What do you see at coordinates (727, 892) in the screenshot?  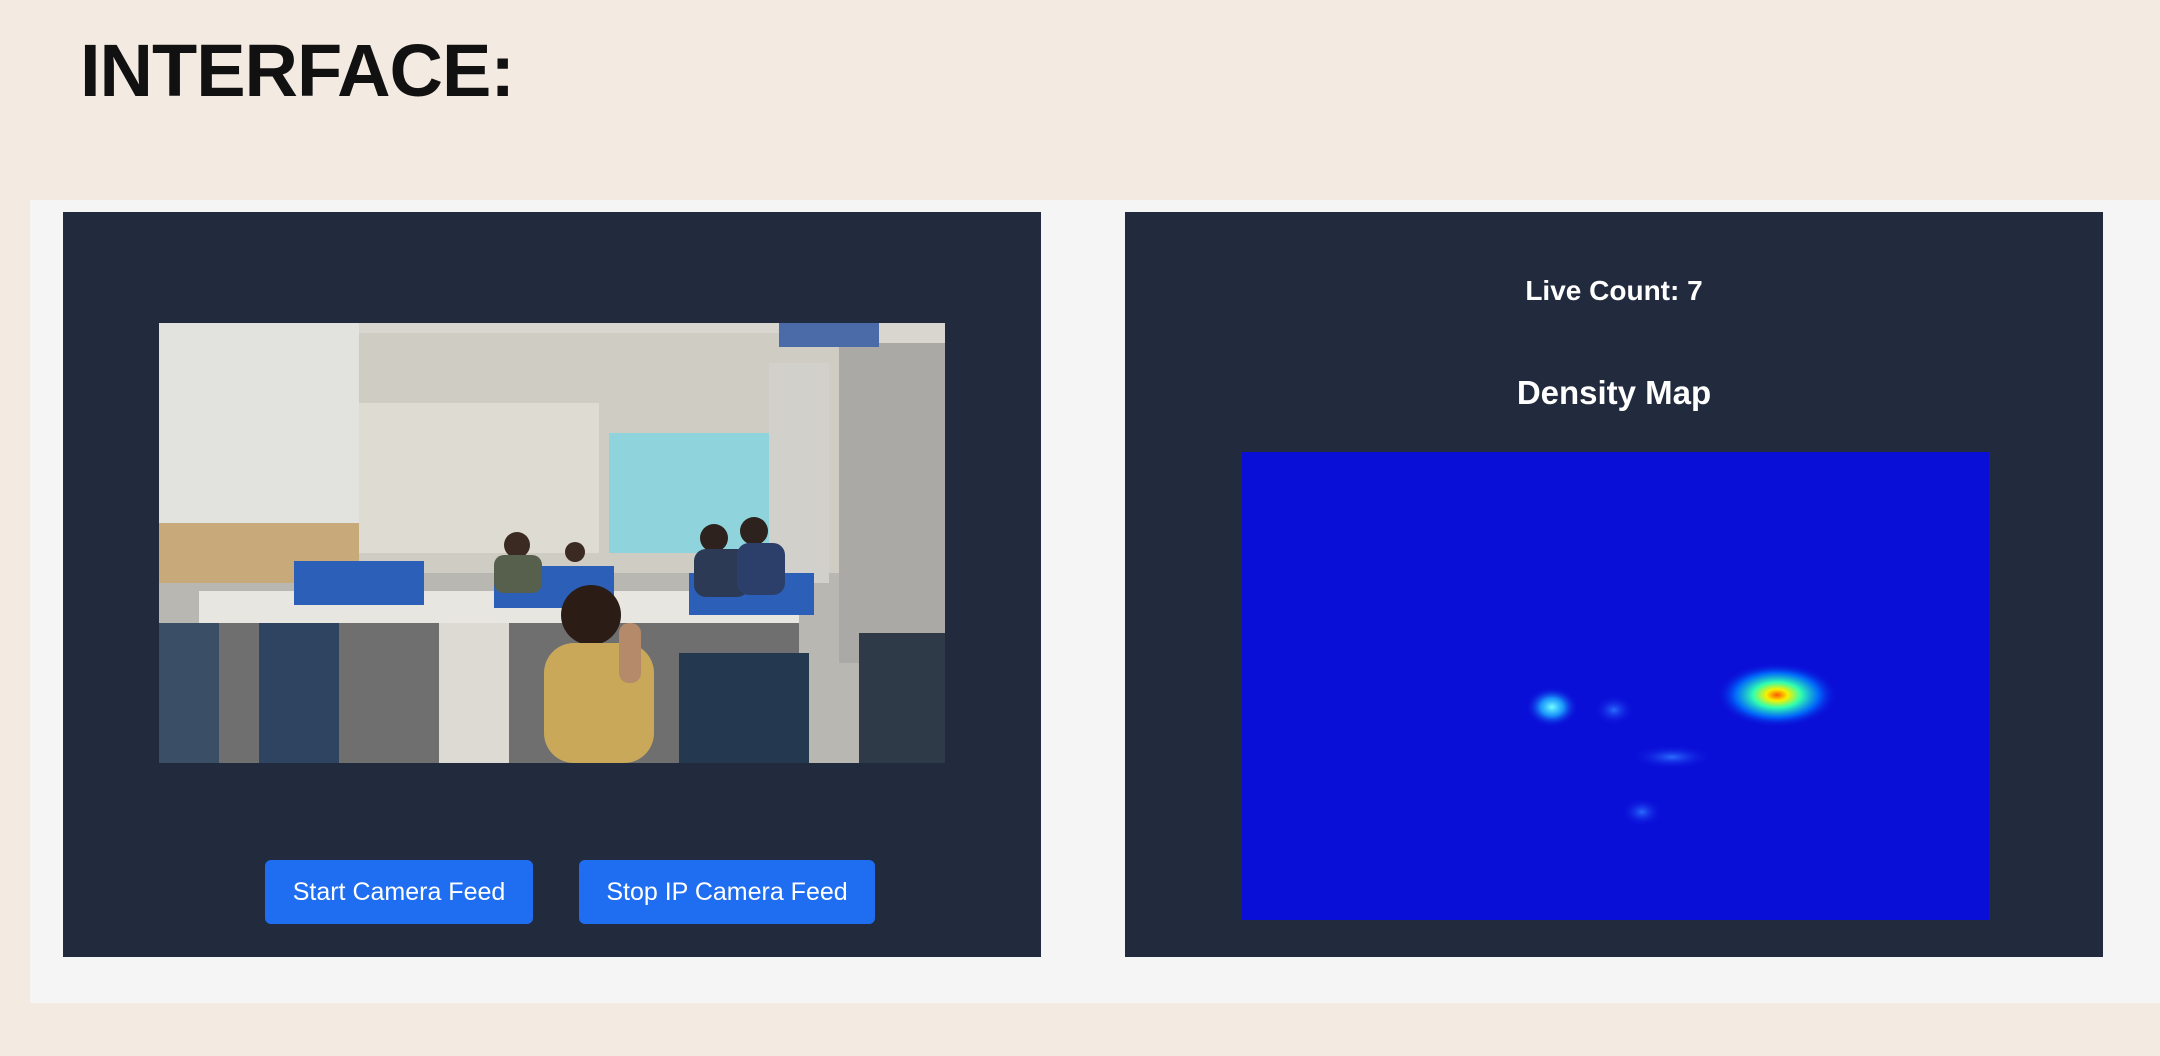 I see `stop-ip-camera-feed-button: Stop IP Camera Feed` at bounding box center [727, 892].